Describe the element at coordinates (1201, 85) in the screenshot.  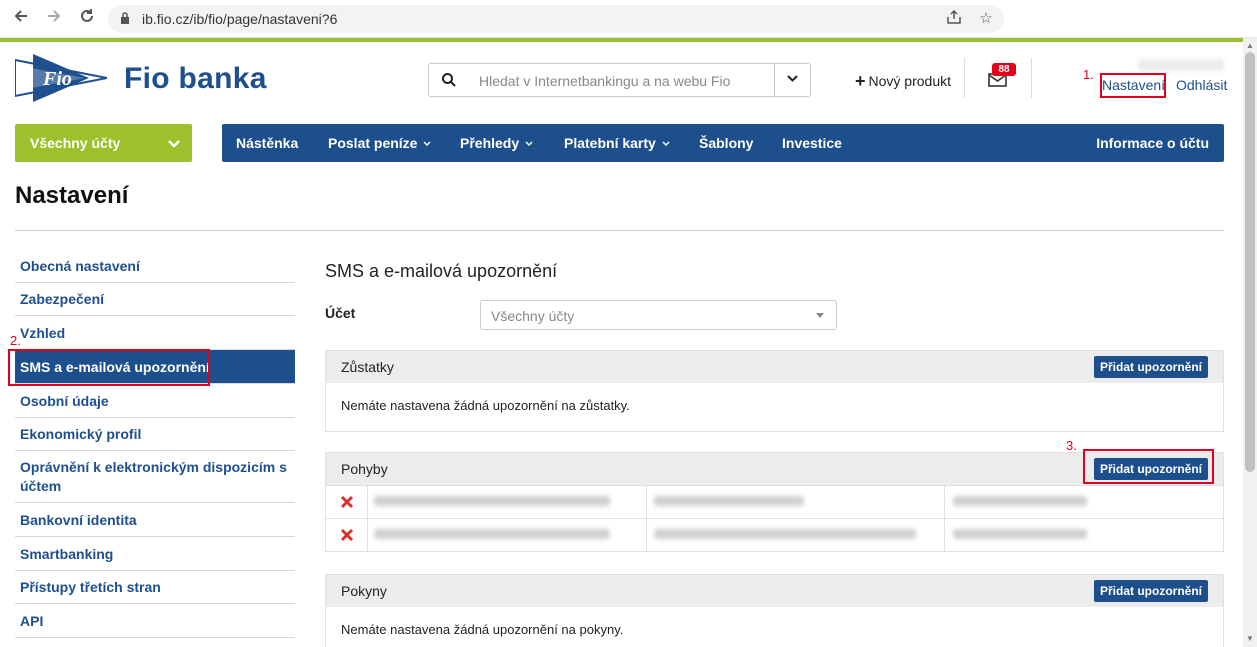
I see `logout-link: Odhlásit` at that location.